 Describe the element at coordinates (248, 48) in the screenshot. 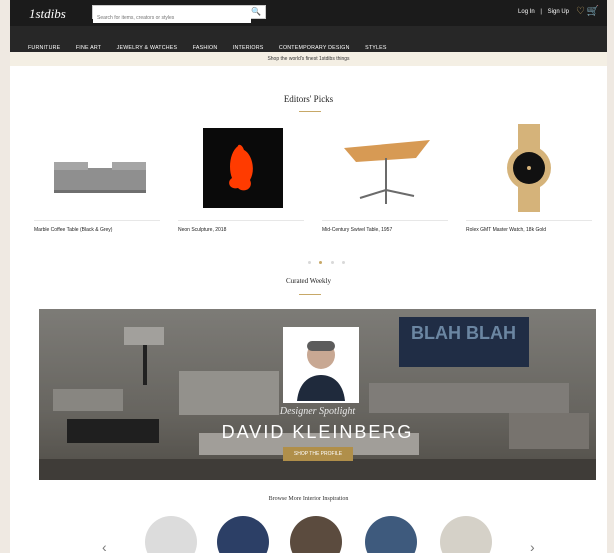

I see `nav-item-interiors: INTERIORS` at that location.